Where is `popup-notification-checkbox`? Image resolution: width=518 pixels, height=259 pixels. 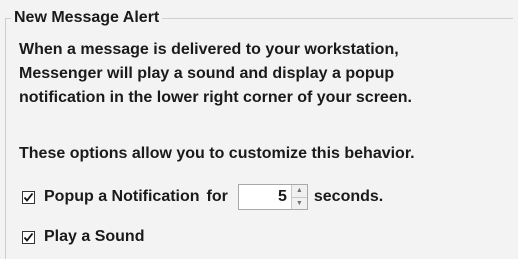
popup-notification-checkbox is located at coordinates (28, 197).